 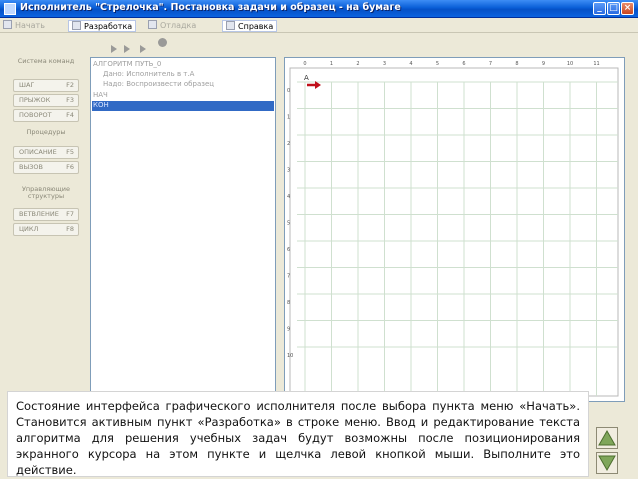 I want to click on grid-row-label: 10, so click(x=290, y=356).